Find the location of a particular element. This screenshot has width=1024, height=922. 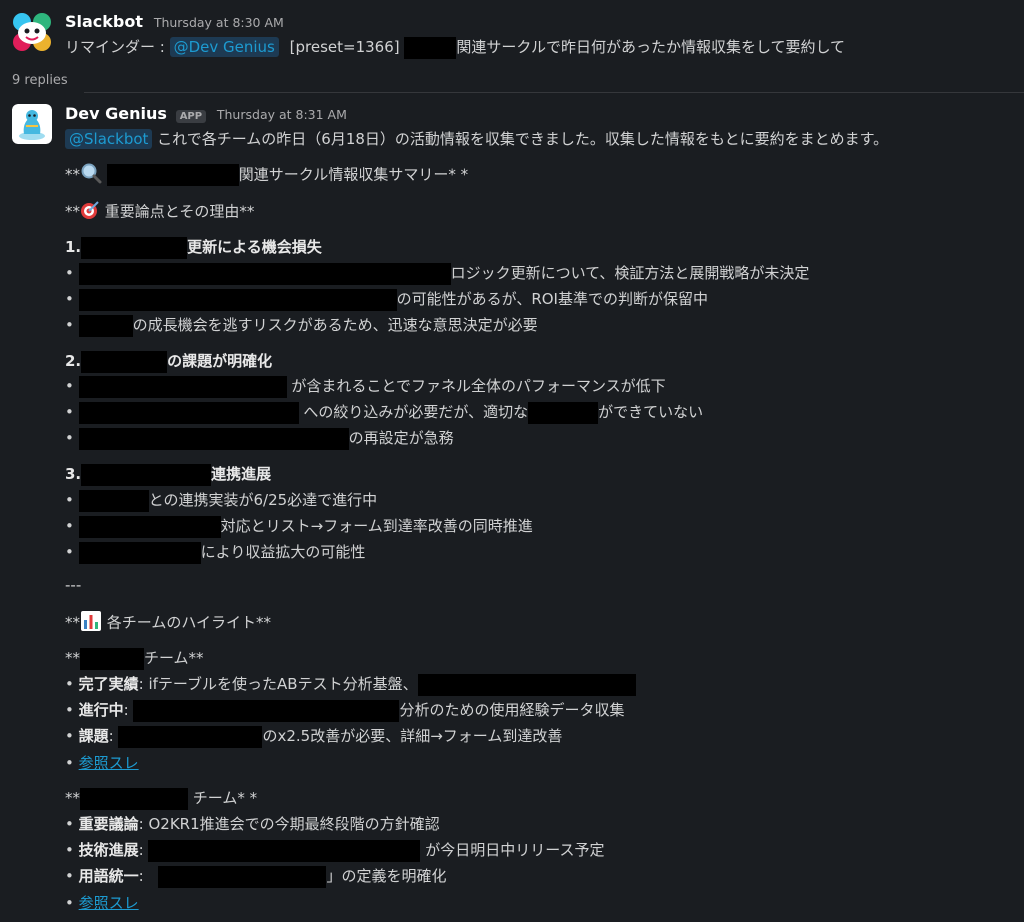

team-1-heading: ** チーム** is located at coordinates (134, 658).